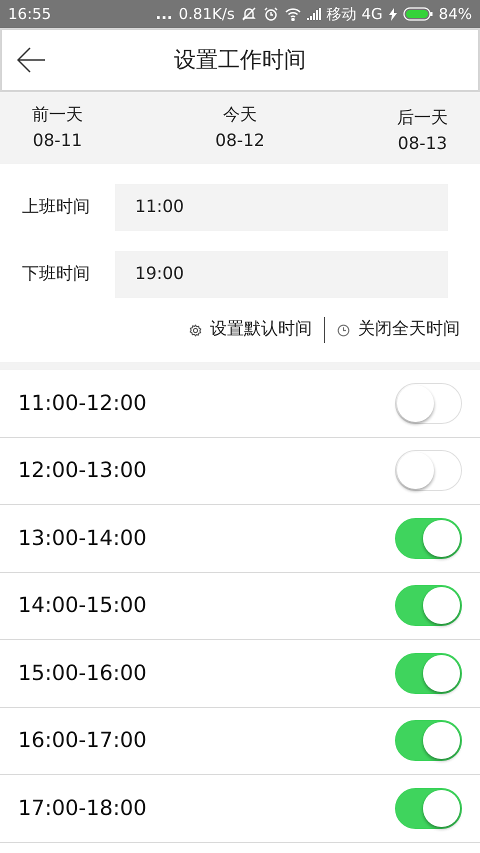 This screenshot has width=480, height=853. What do you see at coordinates (82, 403) in the screenshot?
I see `time-slot-label: 11:00-12:00` at bounding box center [82, 403].